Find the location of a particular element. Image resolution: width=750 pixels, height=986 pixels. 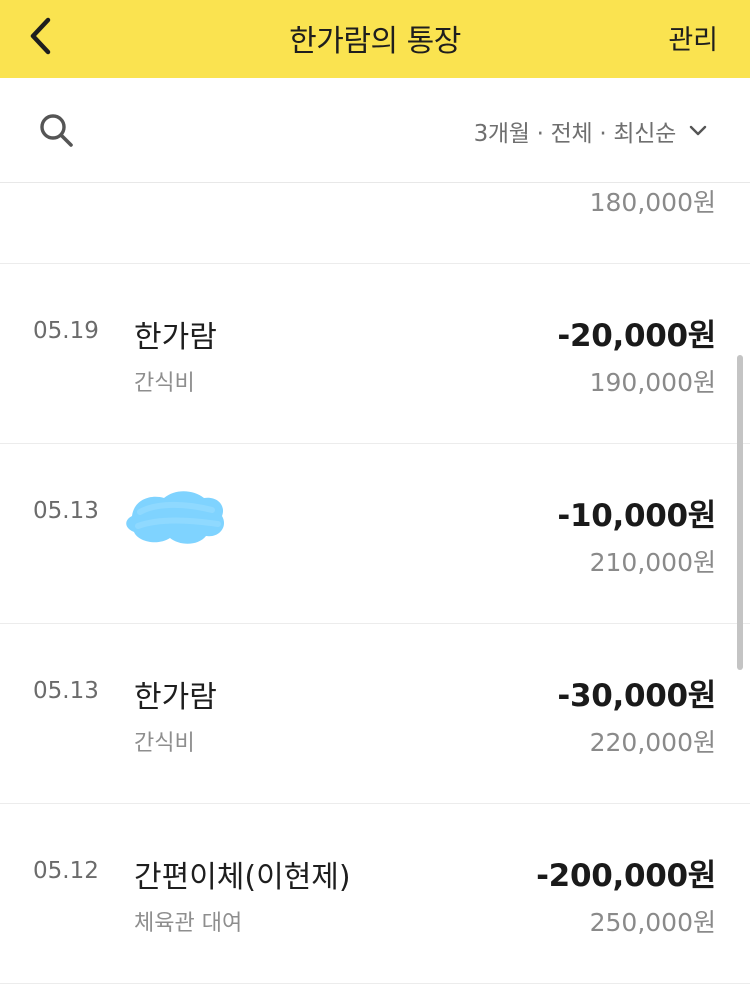

date-text: 05.12 is located at coordinates (66, 871).